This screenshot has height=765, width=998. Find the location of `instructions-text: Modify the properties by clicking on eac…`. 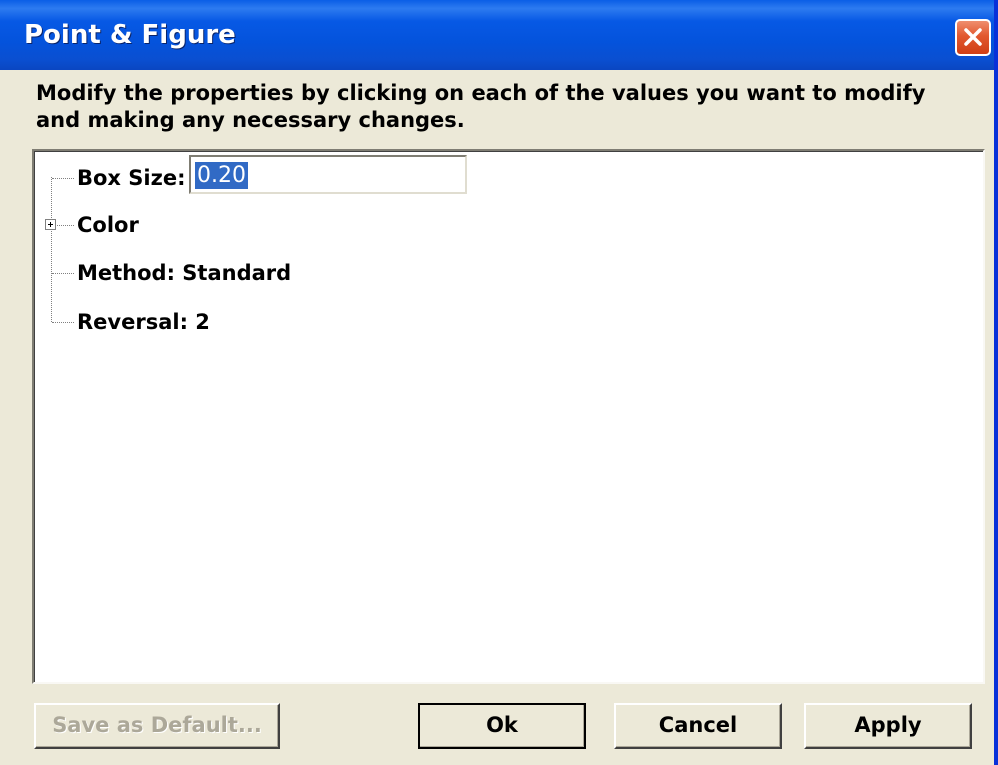

instructions-text: Modify the properties by clicking on eac… is located at coordinates (481, 106).